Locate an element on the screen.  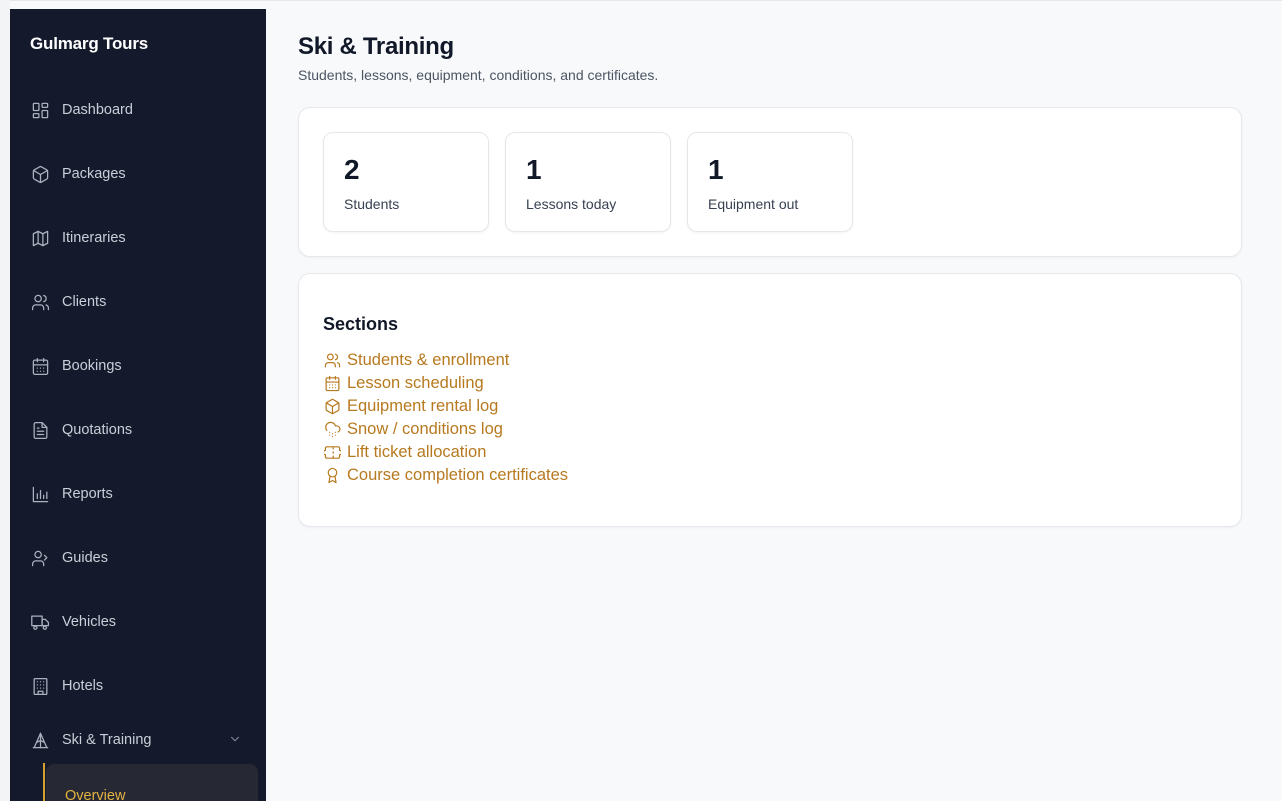
section-link-lessons: Lesson scheduling is located at coordinates (445, 383).